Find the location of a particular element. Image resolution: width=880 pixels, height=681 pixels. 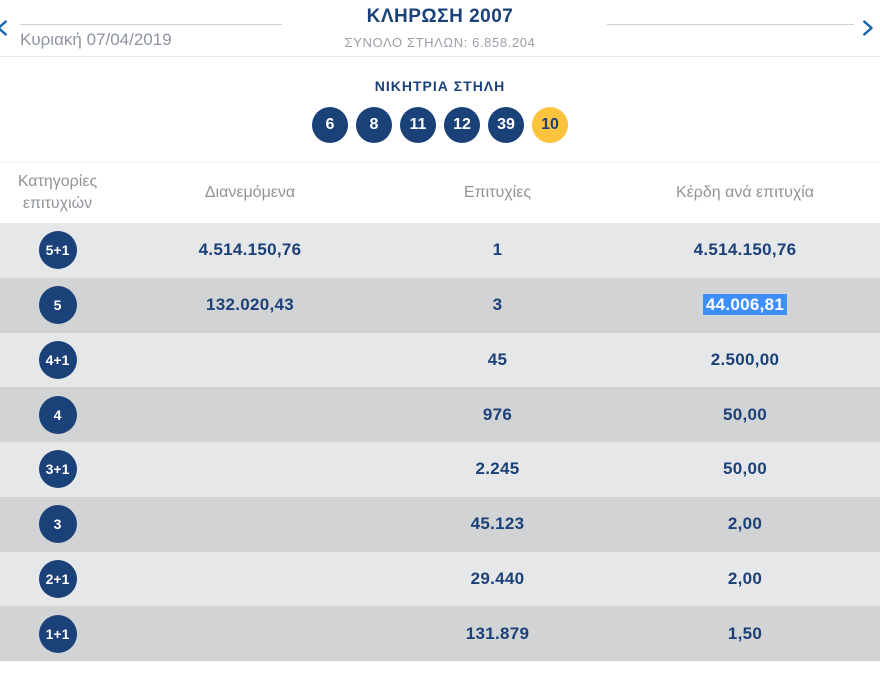

table-row: 4 976 50,00 is located at coordinates (440, 414).